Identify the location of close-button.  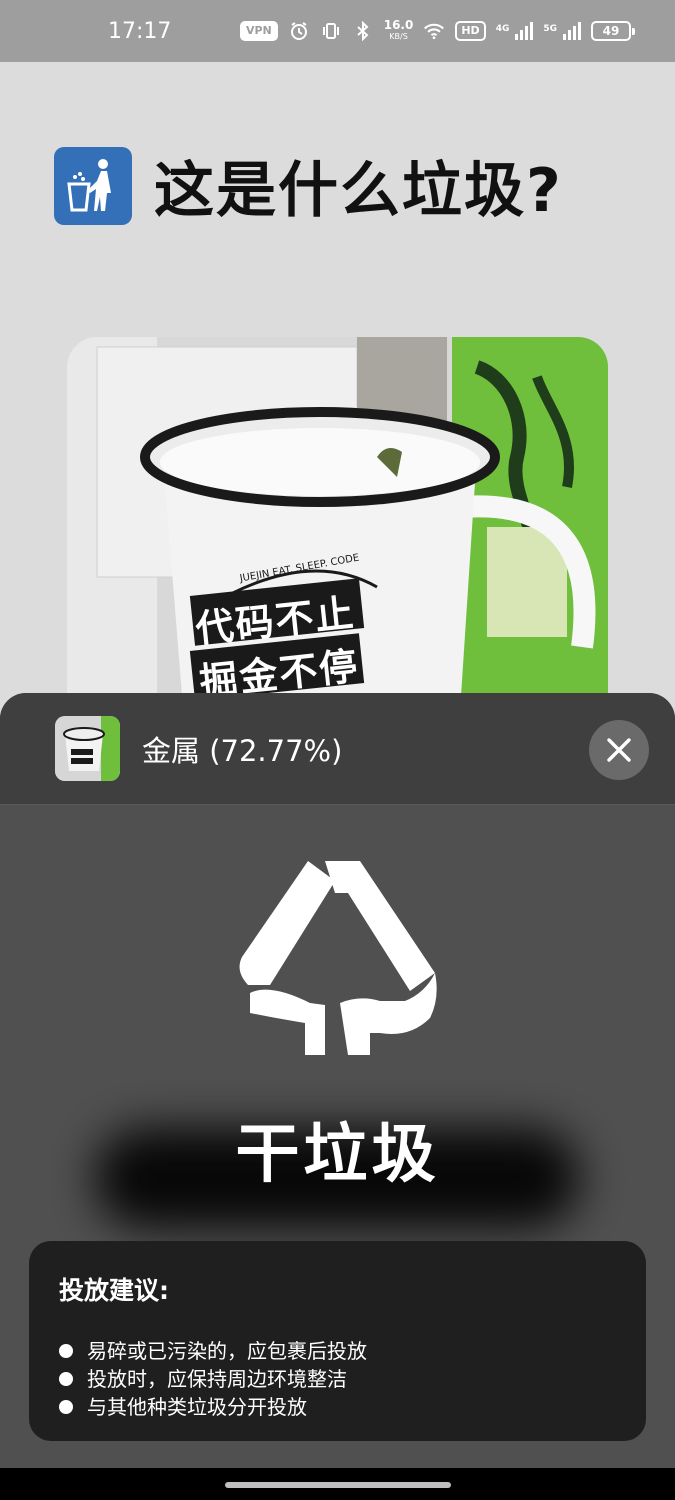
(619, 750).